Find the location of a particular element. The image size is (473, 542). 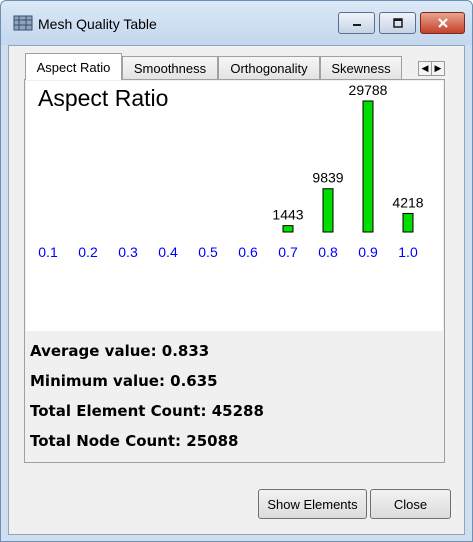

minimize-icon is located at coordinates (356, 25).